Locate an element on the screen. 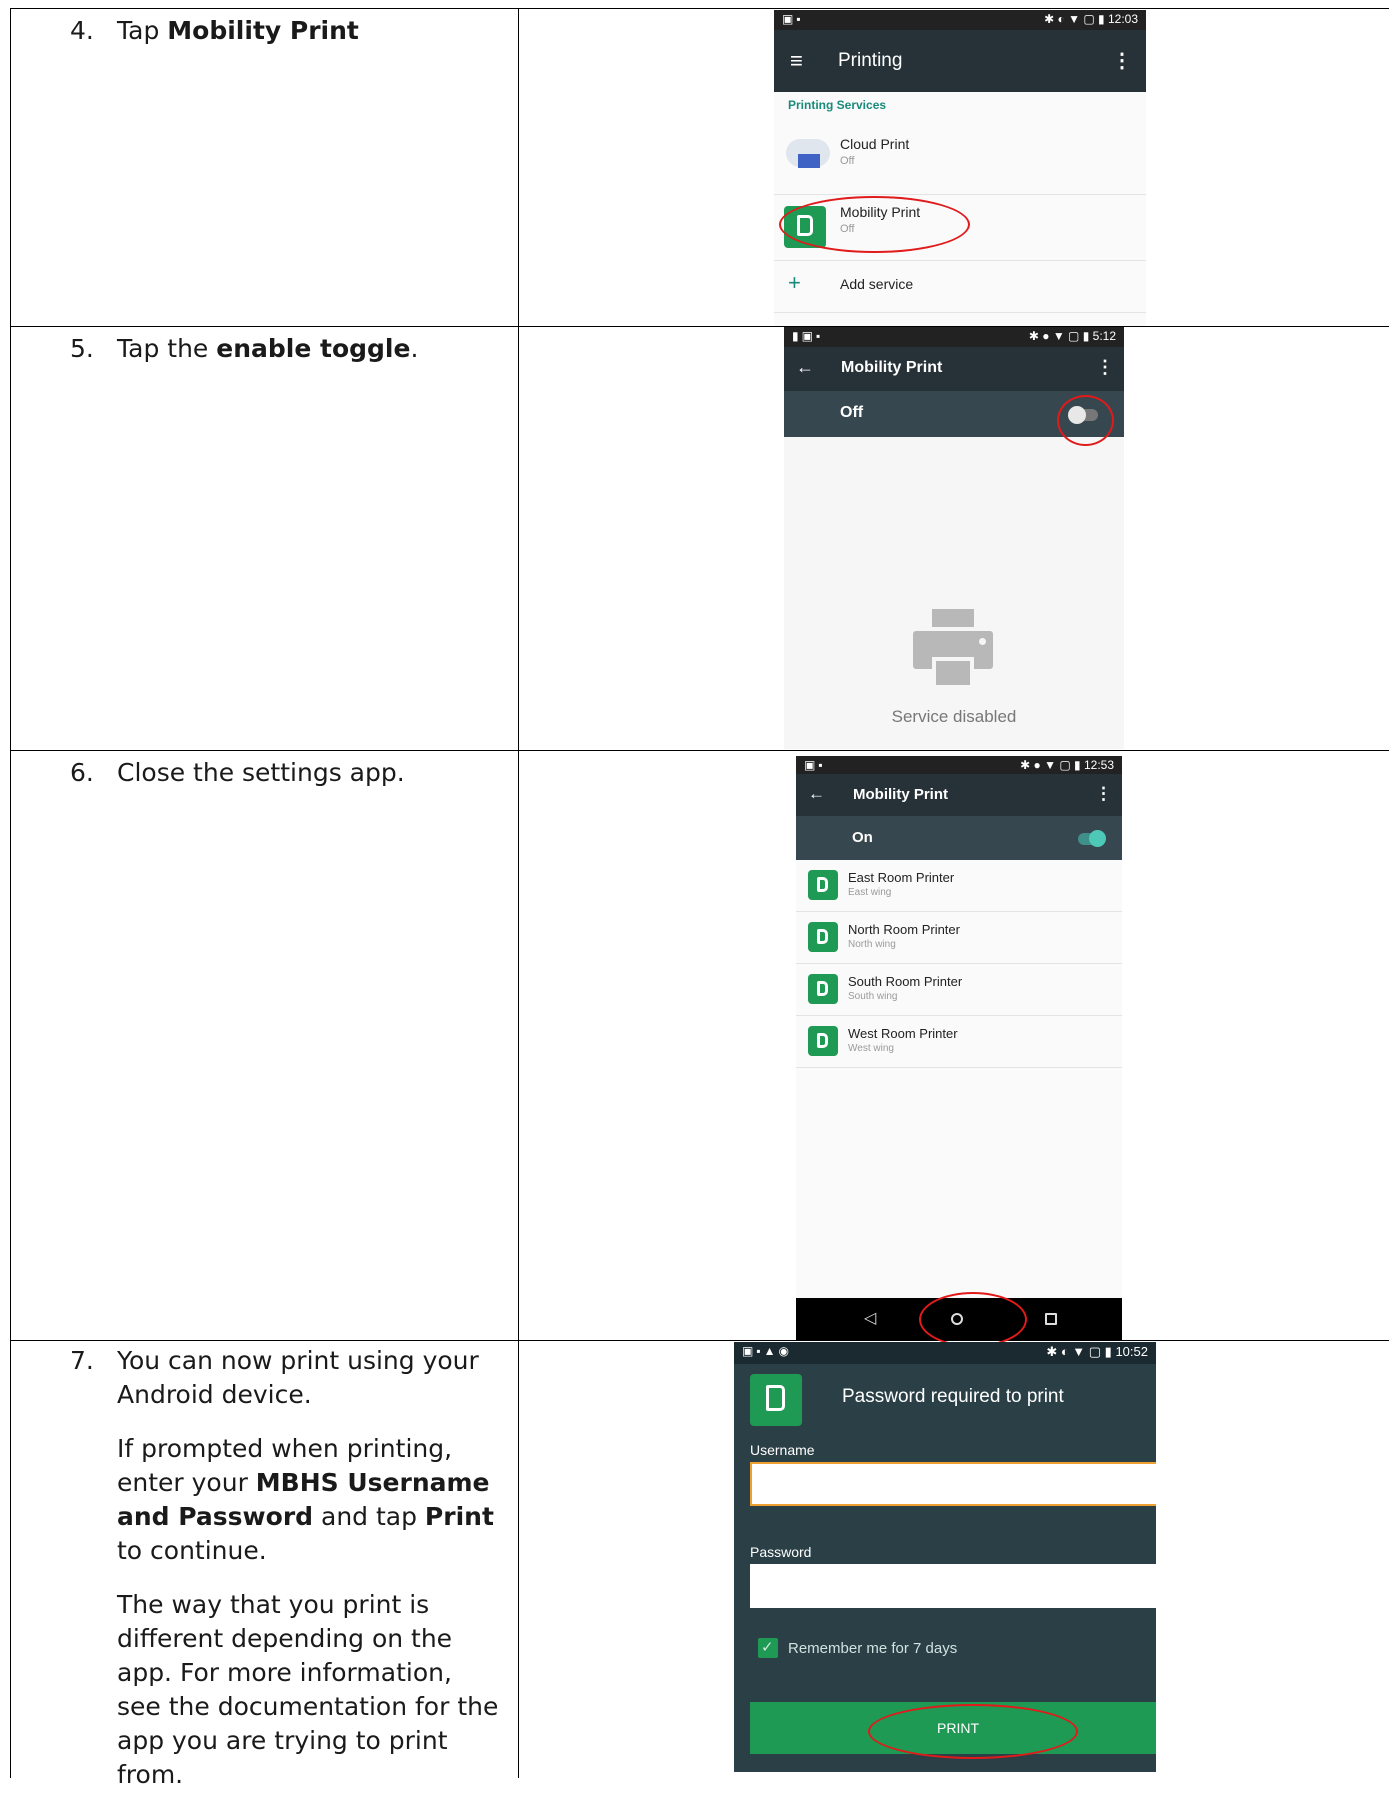  toggle-knob is located at coordinates (1097, 838).